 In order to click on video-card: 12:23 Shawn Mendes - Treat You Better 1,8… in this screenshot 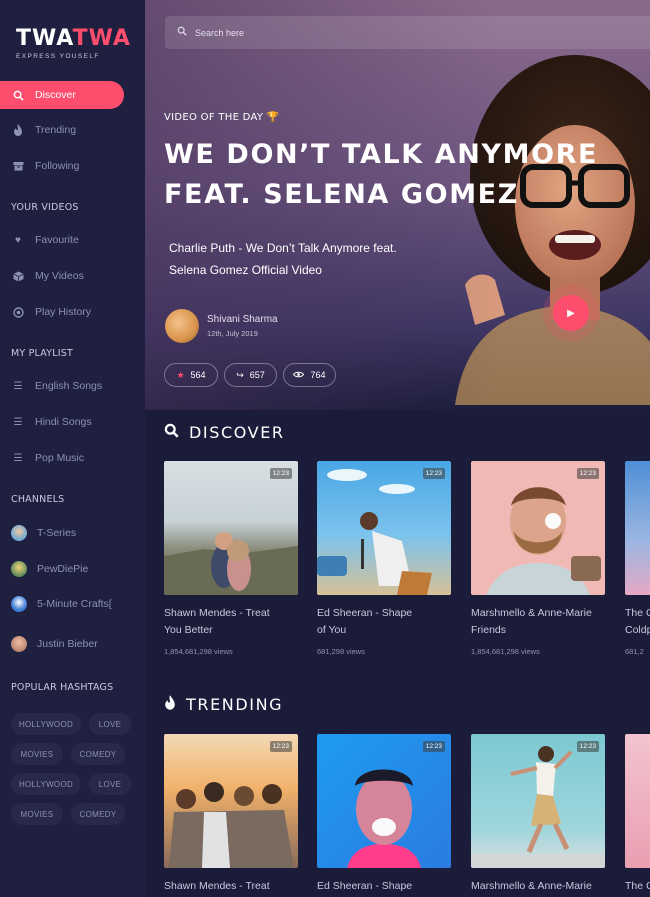, I will do `click(231, 558)`.